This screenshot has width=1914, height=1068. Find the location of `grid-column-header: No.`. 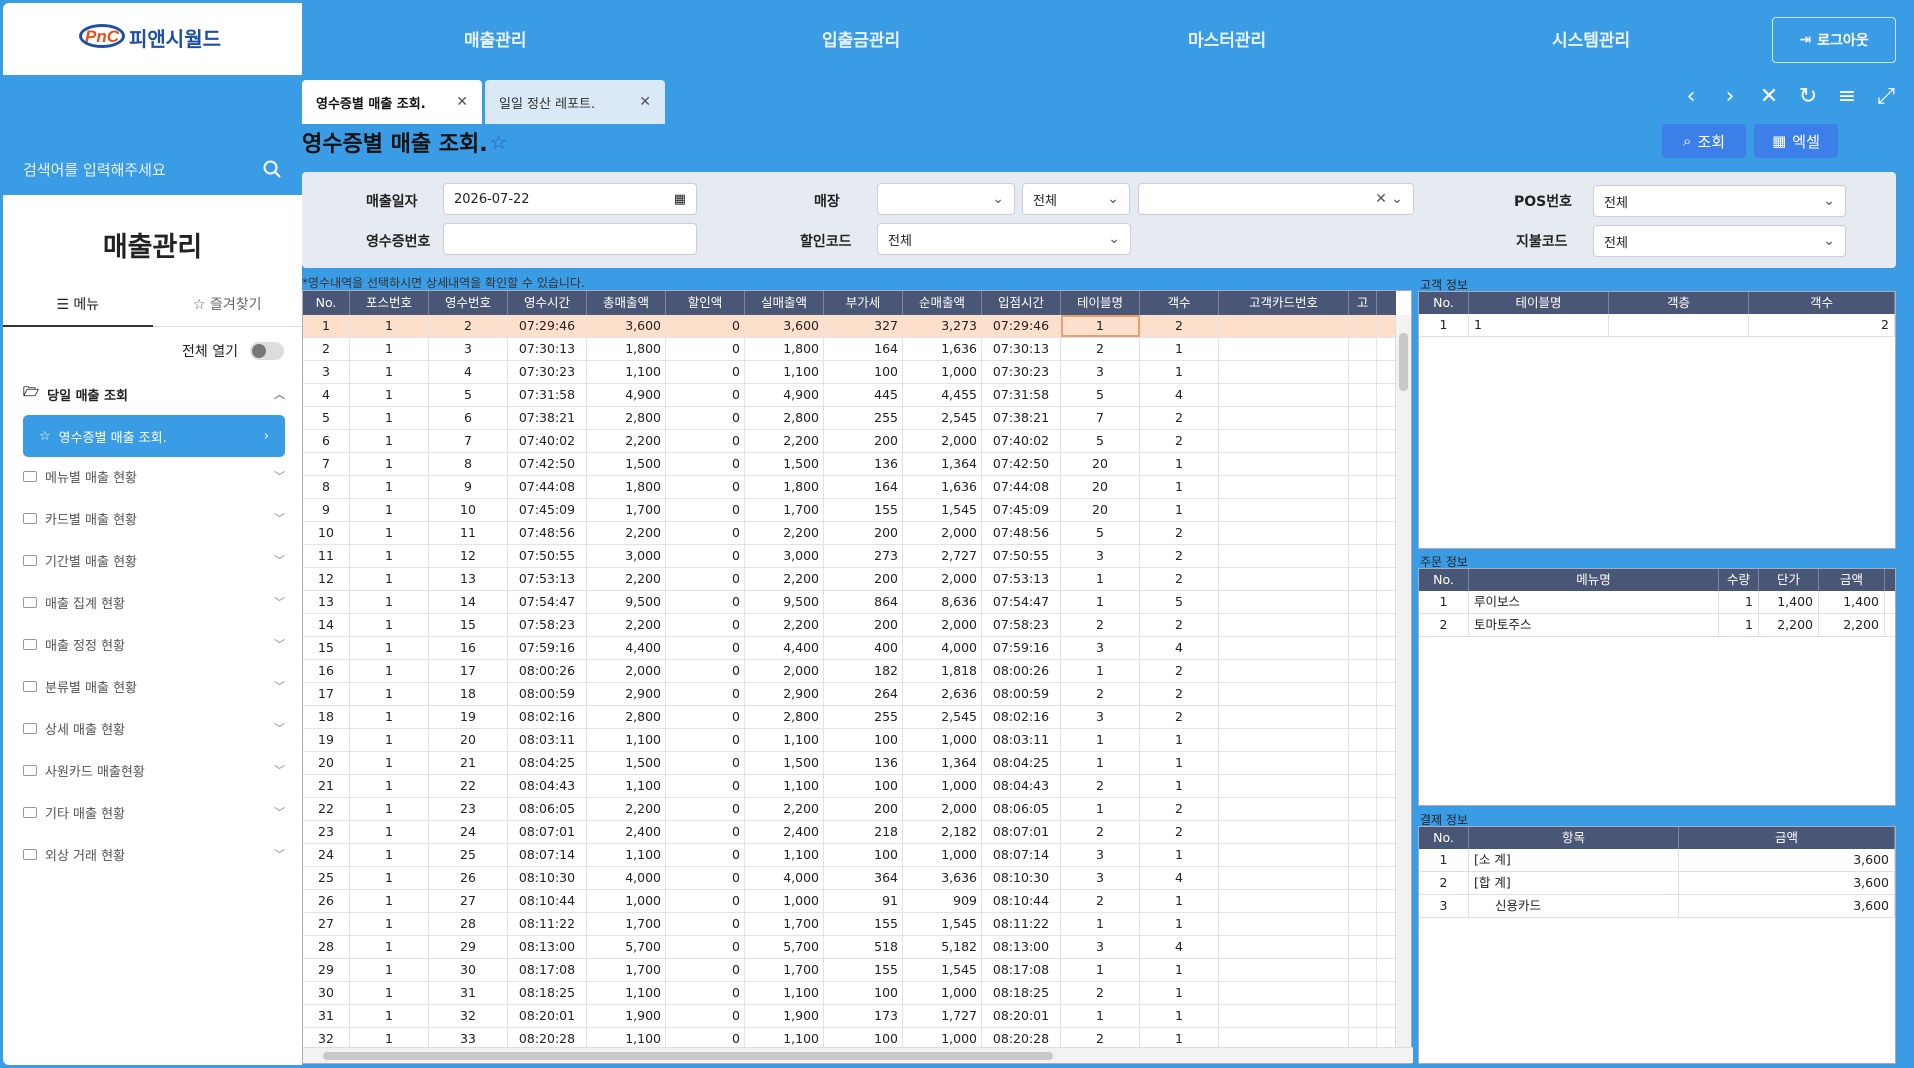

grid-column-header: No. is located at coordinates (326, 303).